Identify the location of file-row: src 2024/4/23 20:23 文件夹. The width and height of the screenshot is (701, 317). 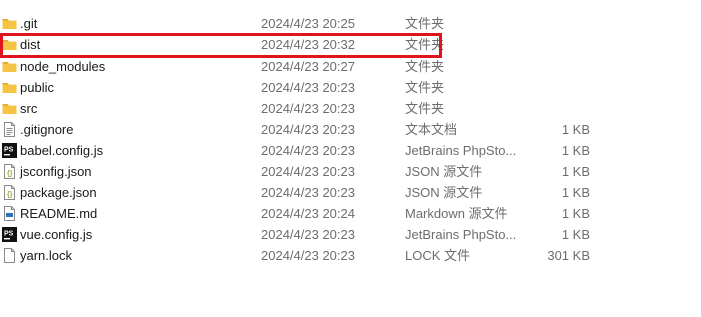
(300, 108).